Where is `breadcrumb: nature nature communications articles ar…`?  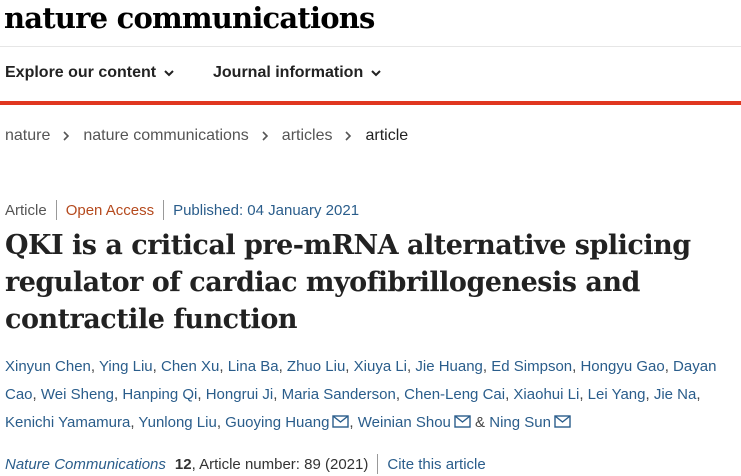 breadcrumb: nature nature communications articles ar… is located at coordinates (206, 136).